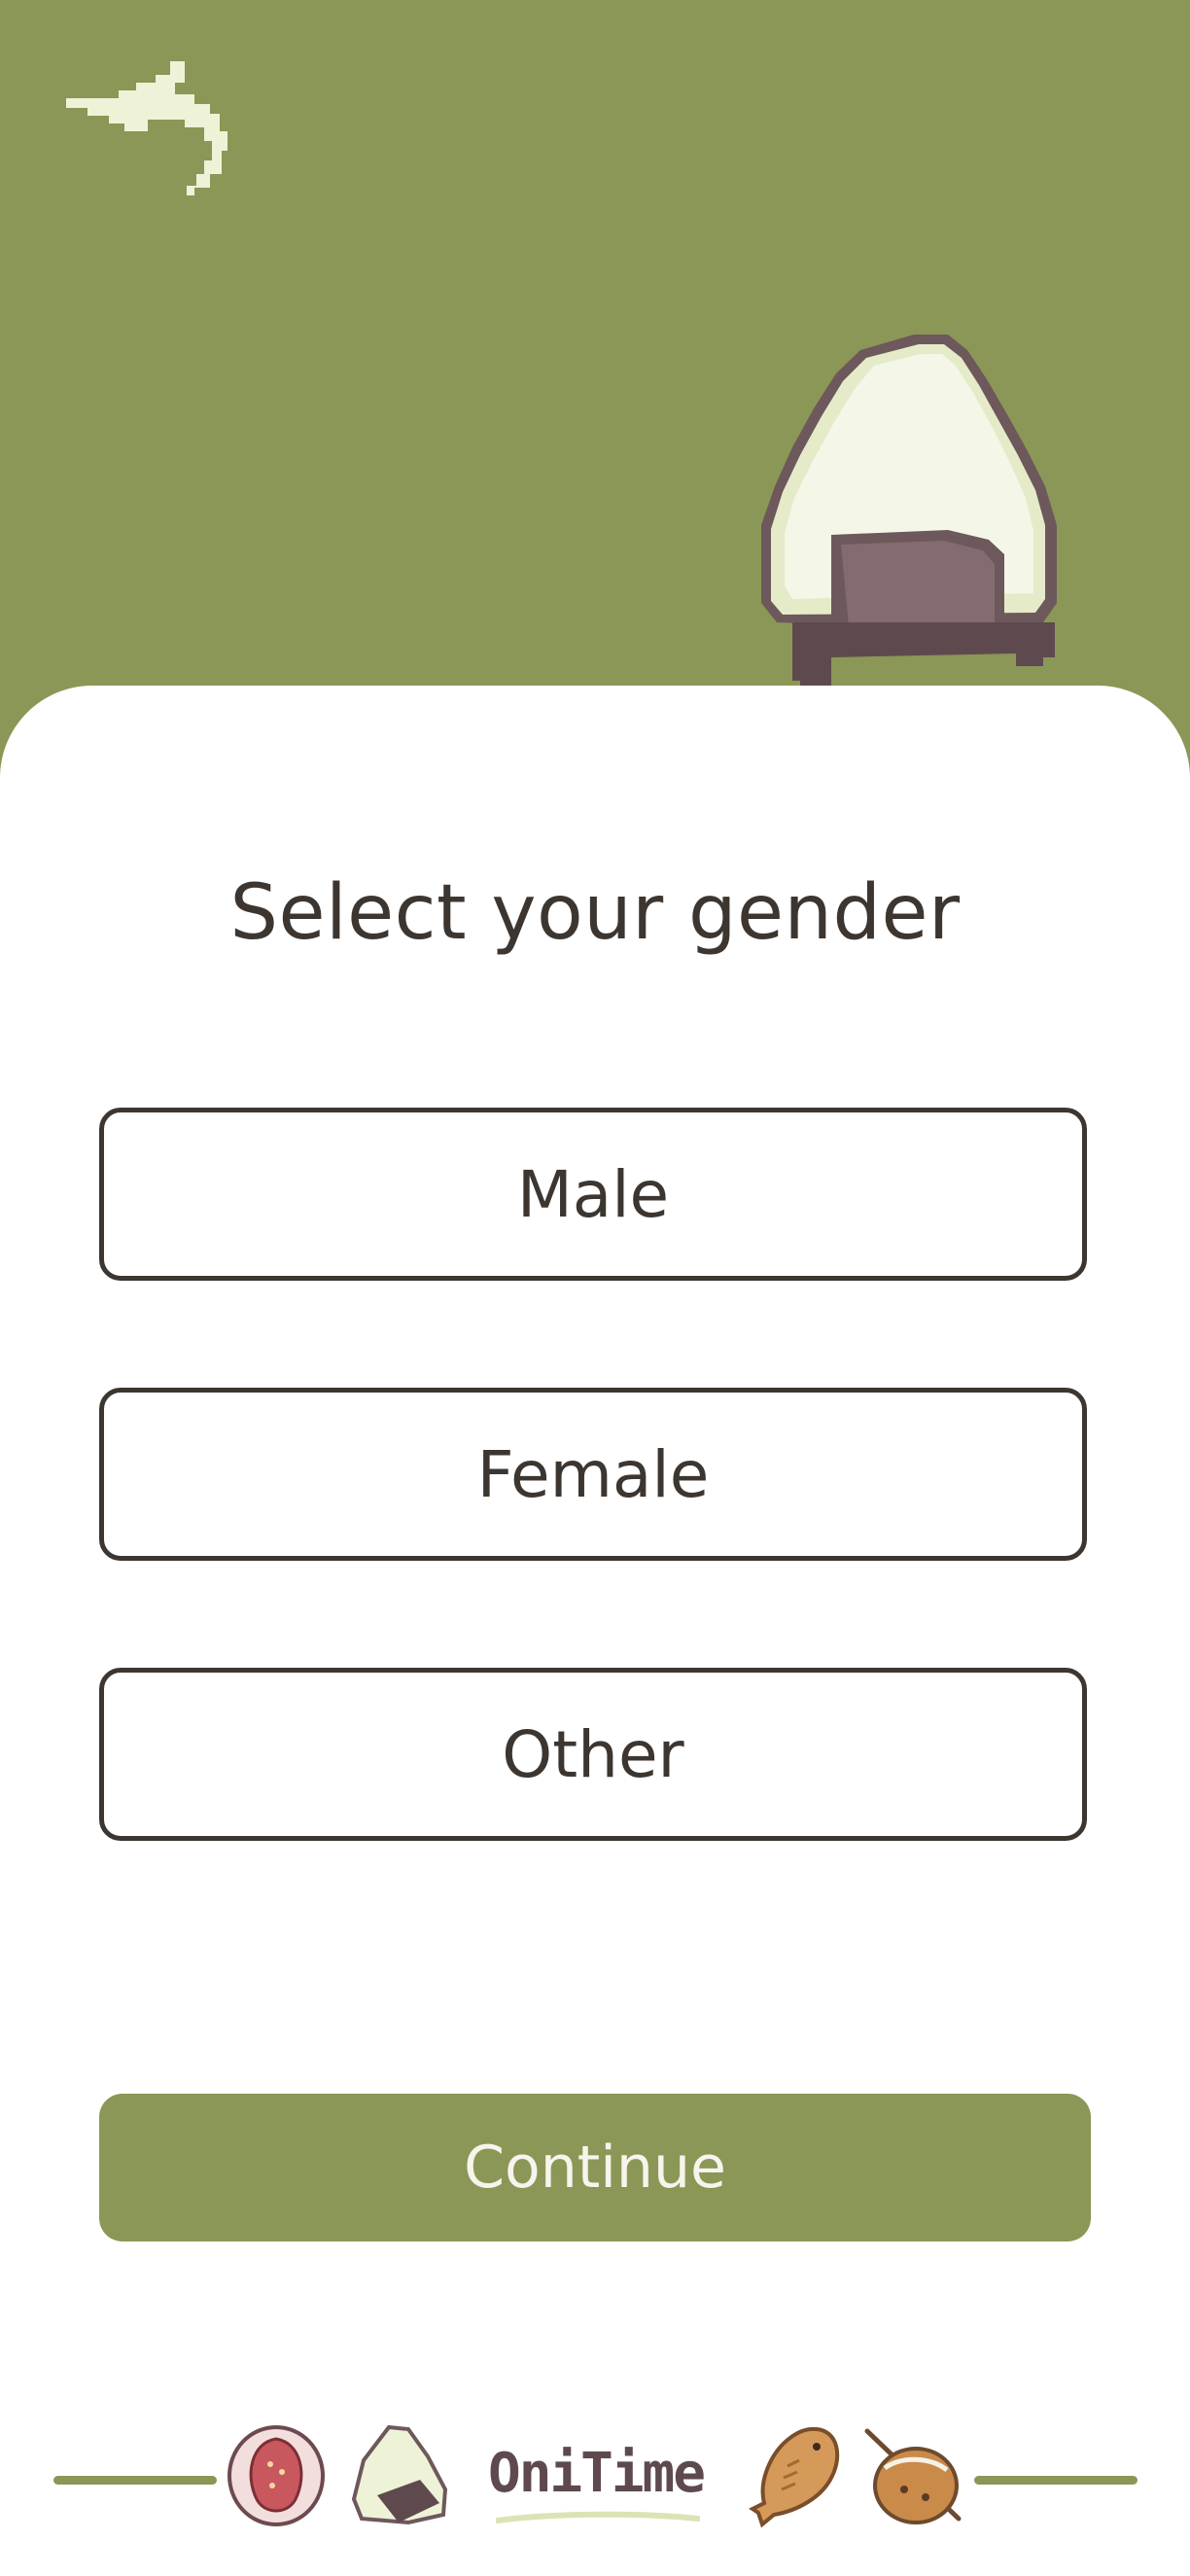 This screenshot has height=2576, width=1190. What do you see at coordinates (147, 128) in the screenshot?
I see `arrow-back-icon` at bounding box center [147, 128].